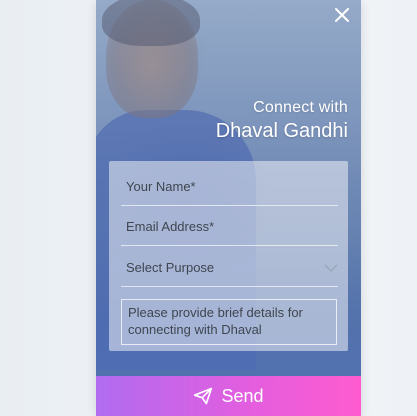 The width and height of the screenshot is (417, 416). I want to click on email-field-placeholder: Email Address*, so click(170, 226).